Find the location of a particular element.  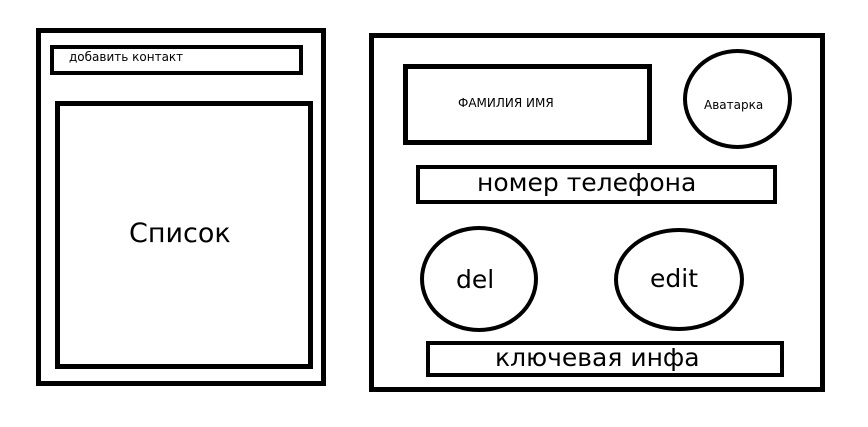

add-contact-label: добавить контакт is located at coordinates (126, 57).